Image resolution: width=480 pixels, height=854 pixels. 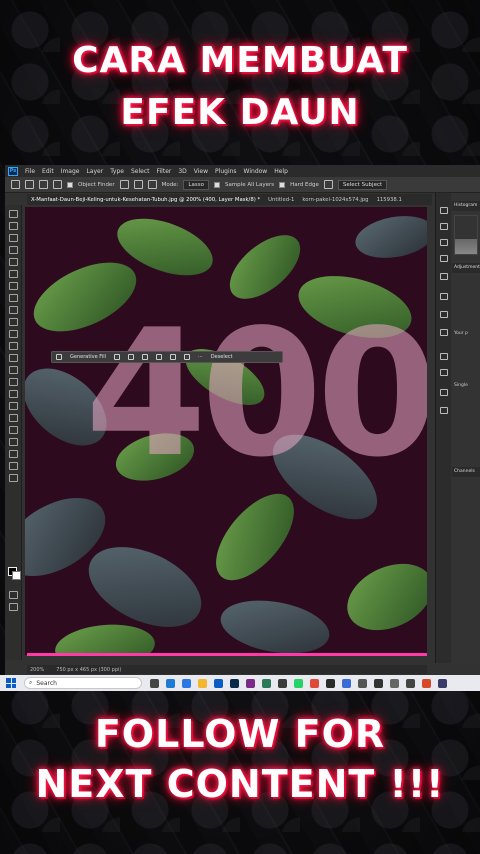 What do you see at coordinates (13, 310) in the screenshot?
I see `healing-brush-tool-icon` at bounding box center [13, 310].